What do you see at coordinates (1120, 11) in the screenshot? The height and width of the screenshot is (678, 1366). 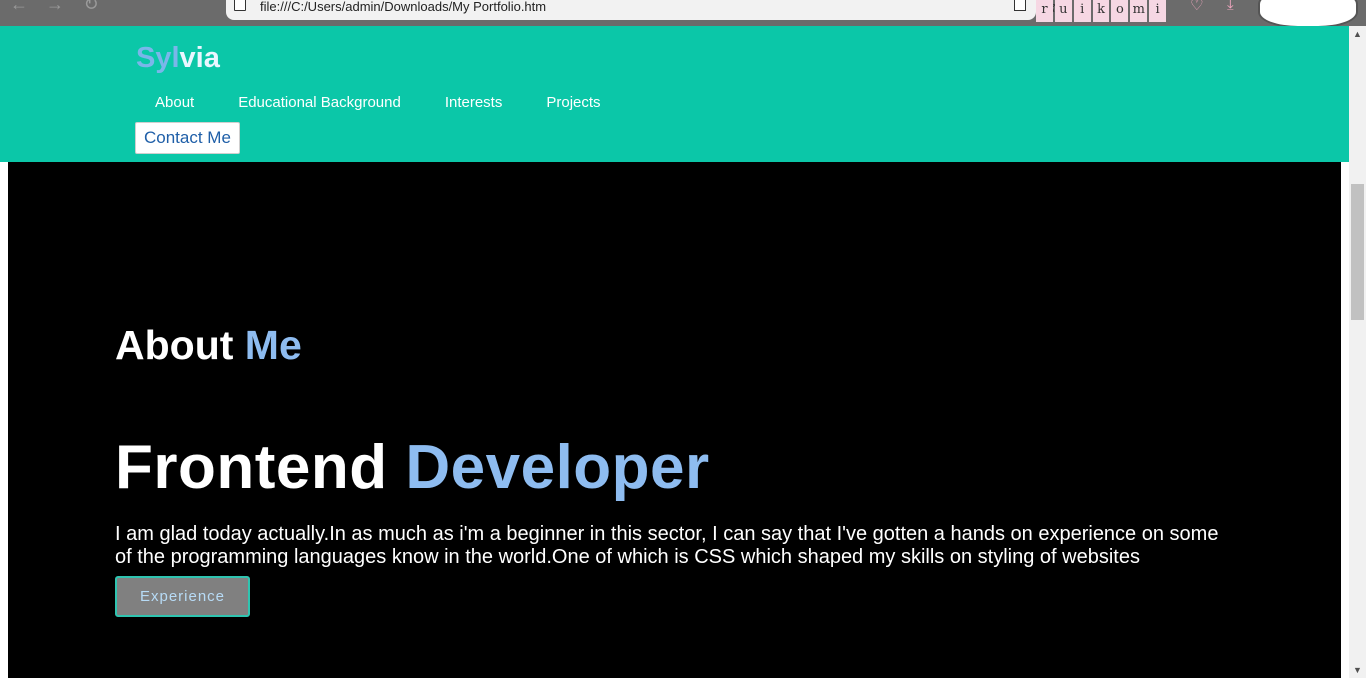 I see `extension-letter: o` at bounding box center [1120, 11].